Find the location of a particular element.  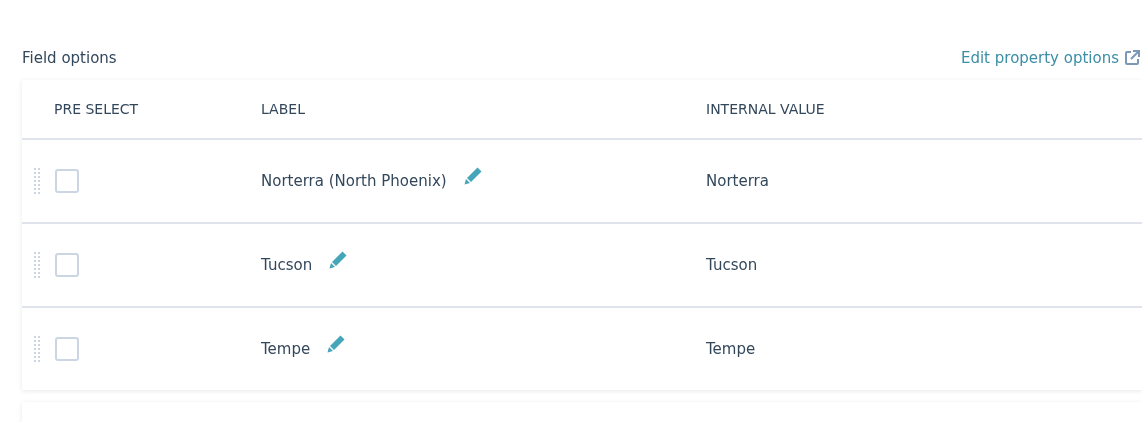

internal-value: Tempe is located at coordinates (731, 349).